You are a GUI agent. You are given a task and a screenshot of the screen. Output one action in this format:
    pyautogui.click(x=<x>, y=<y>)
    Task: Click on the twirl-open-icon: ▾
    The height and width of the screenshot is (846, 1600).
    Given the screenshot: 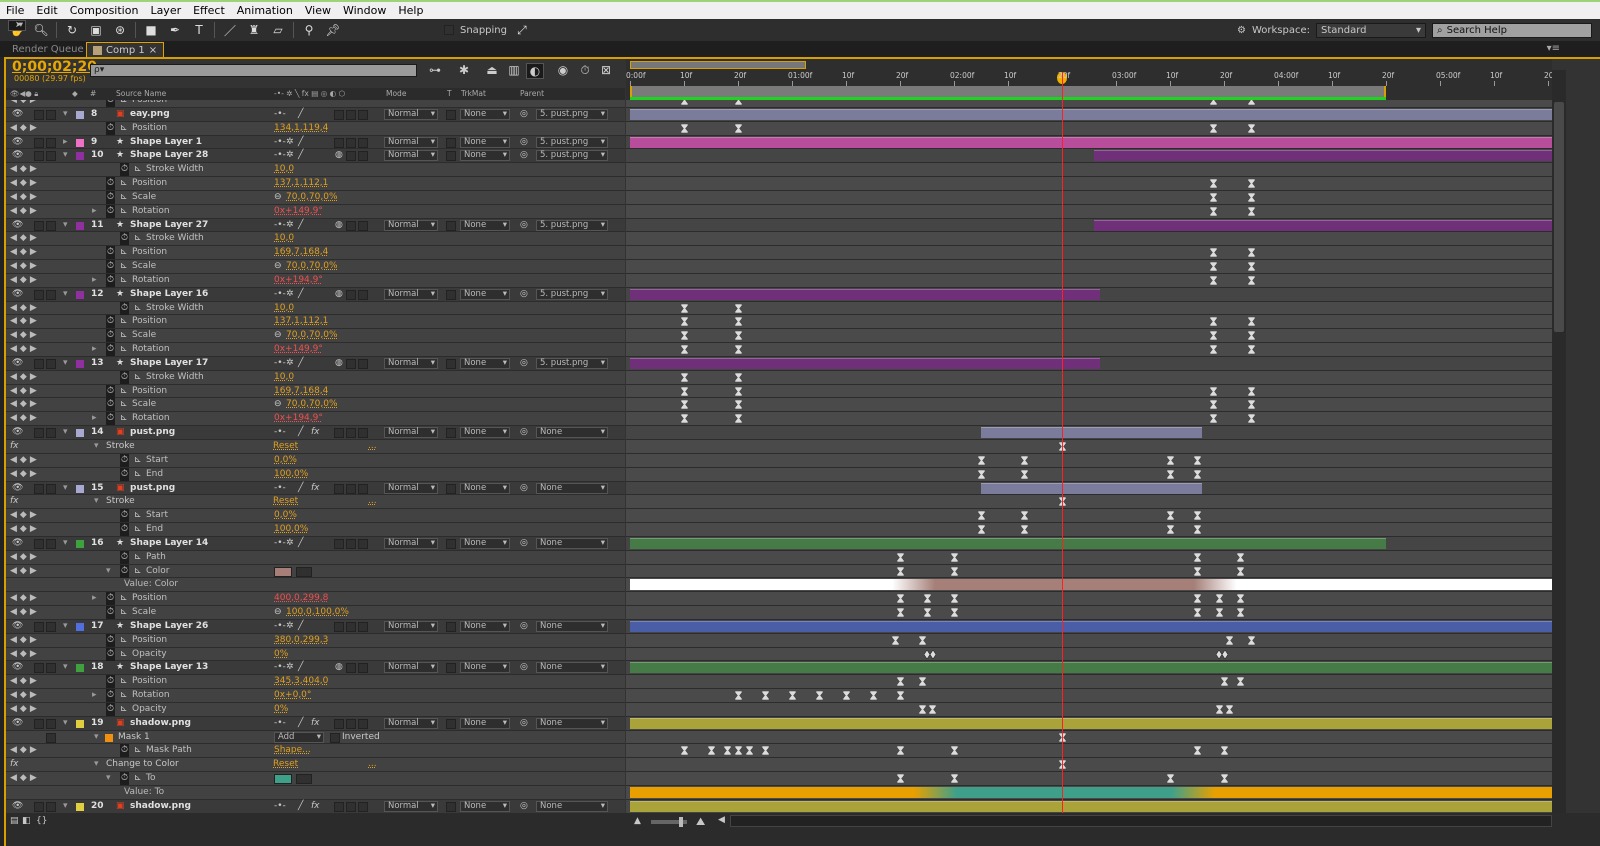 What is the action you would take?
    pyautogui.click(x=65, y=363)
    